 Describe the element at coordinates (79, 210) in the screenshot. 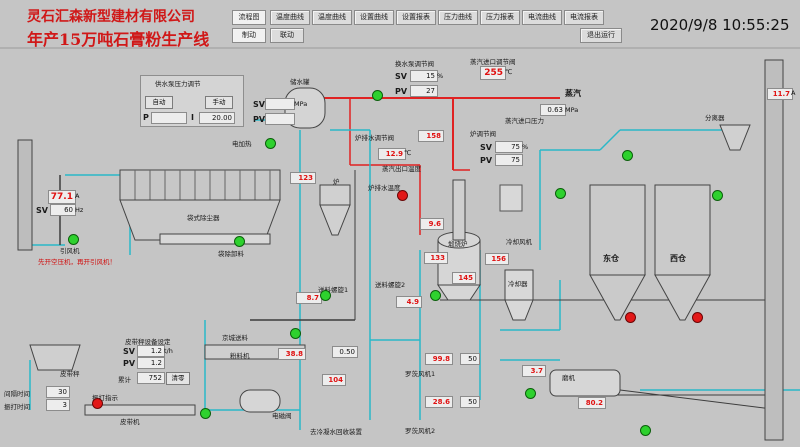

I see `fan-sv-unit: Hz` at that location.